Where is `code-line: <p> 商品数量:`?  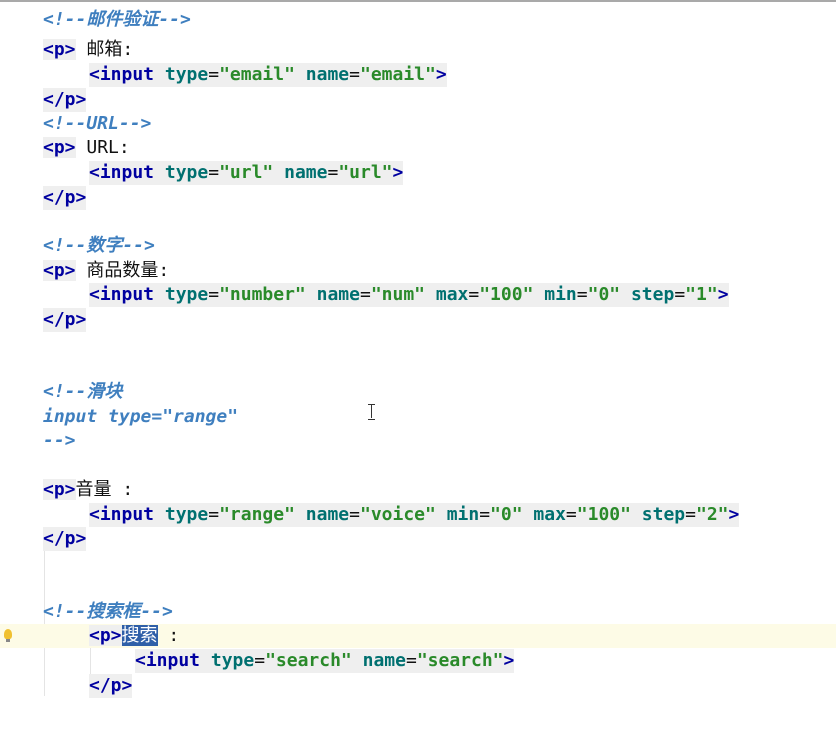
code-line: <p> 商品数量: is located at coordinates (418, 271).